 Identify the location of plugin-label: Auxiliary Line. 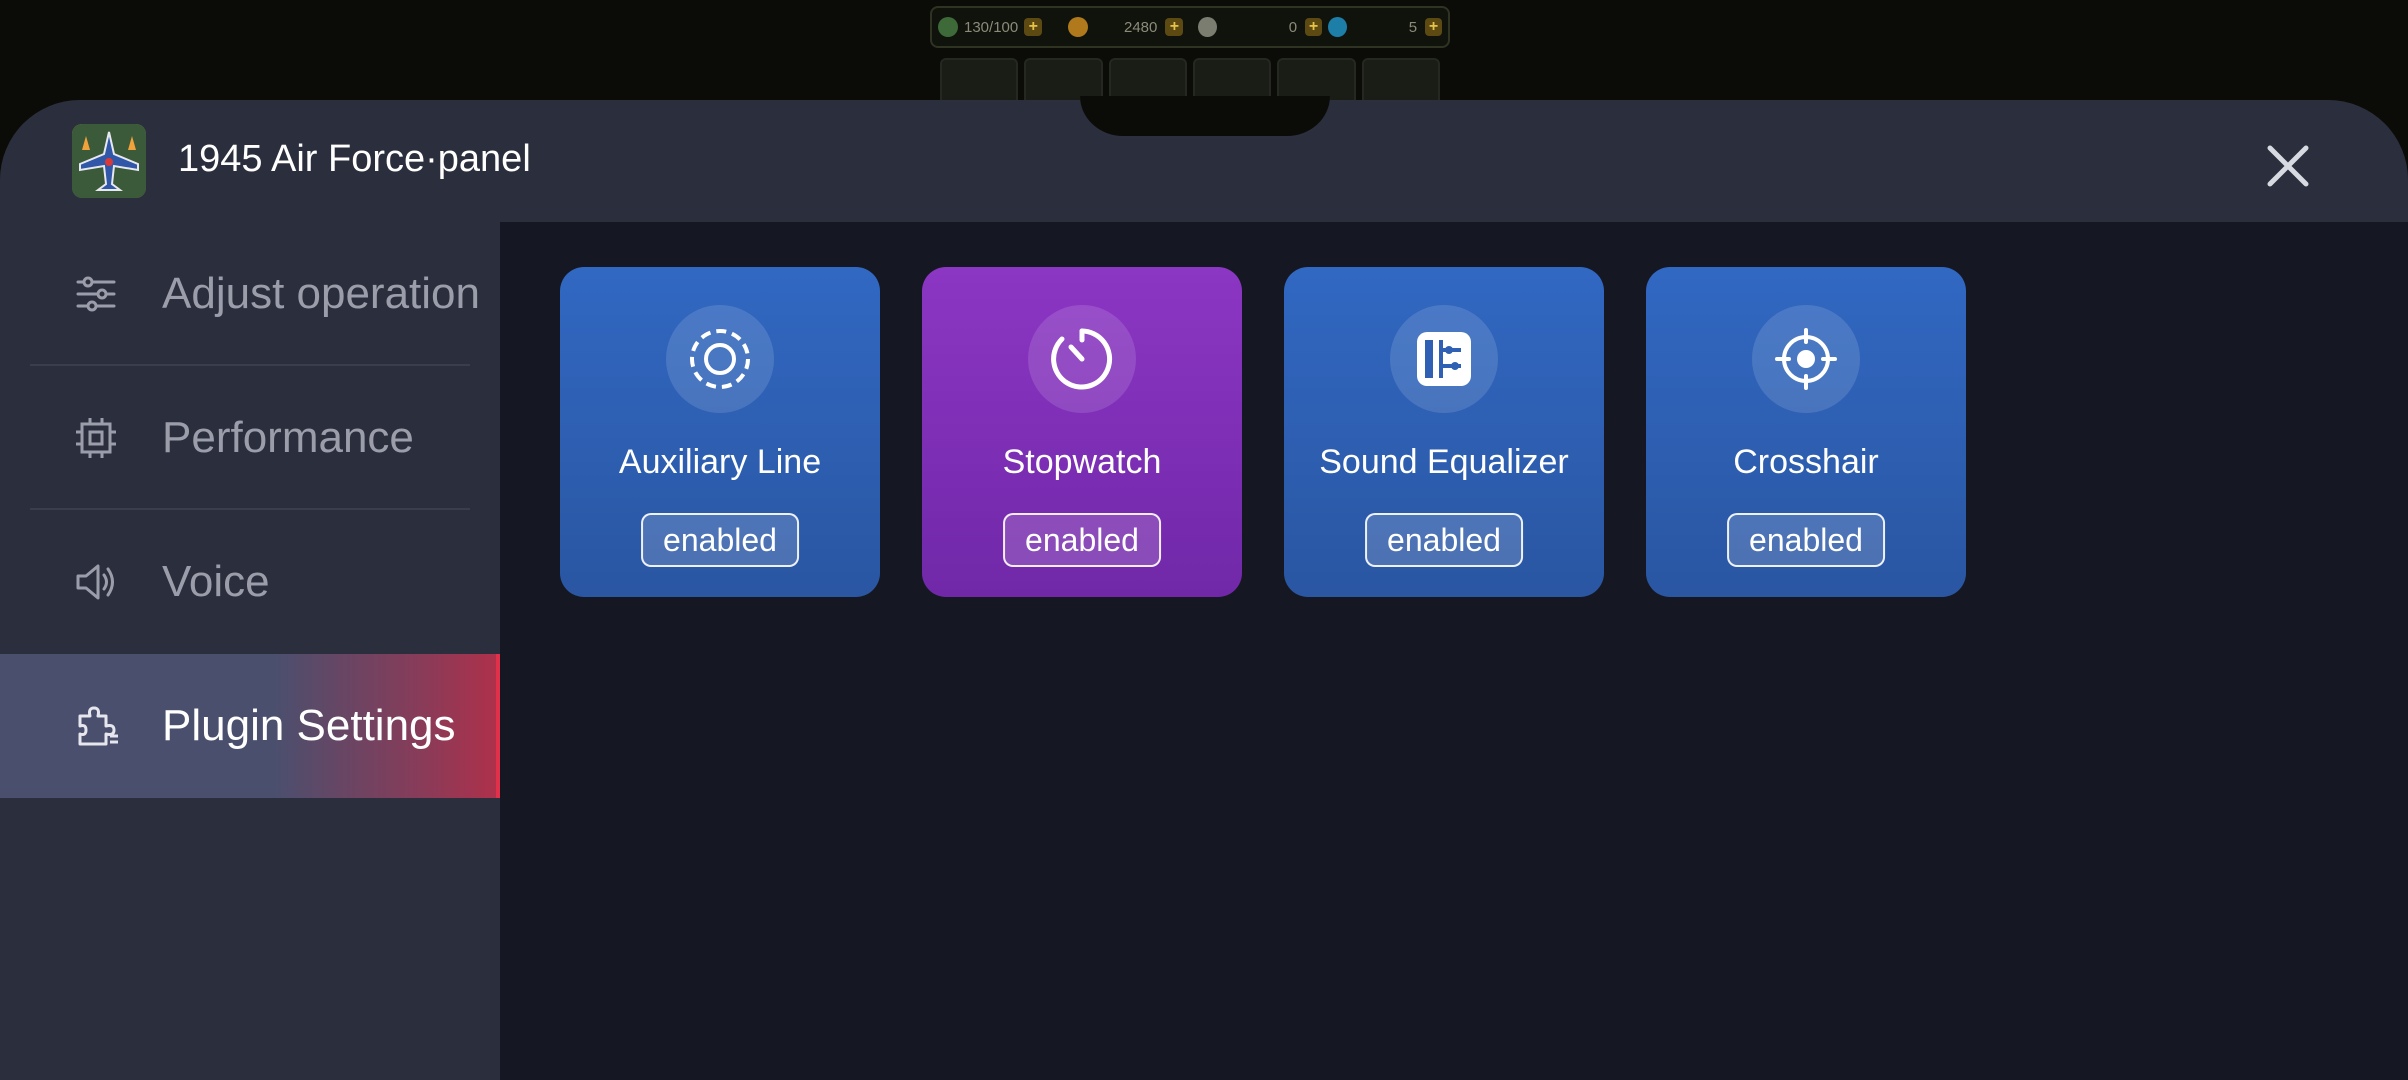
(720, 462).